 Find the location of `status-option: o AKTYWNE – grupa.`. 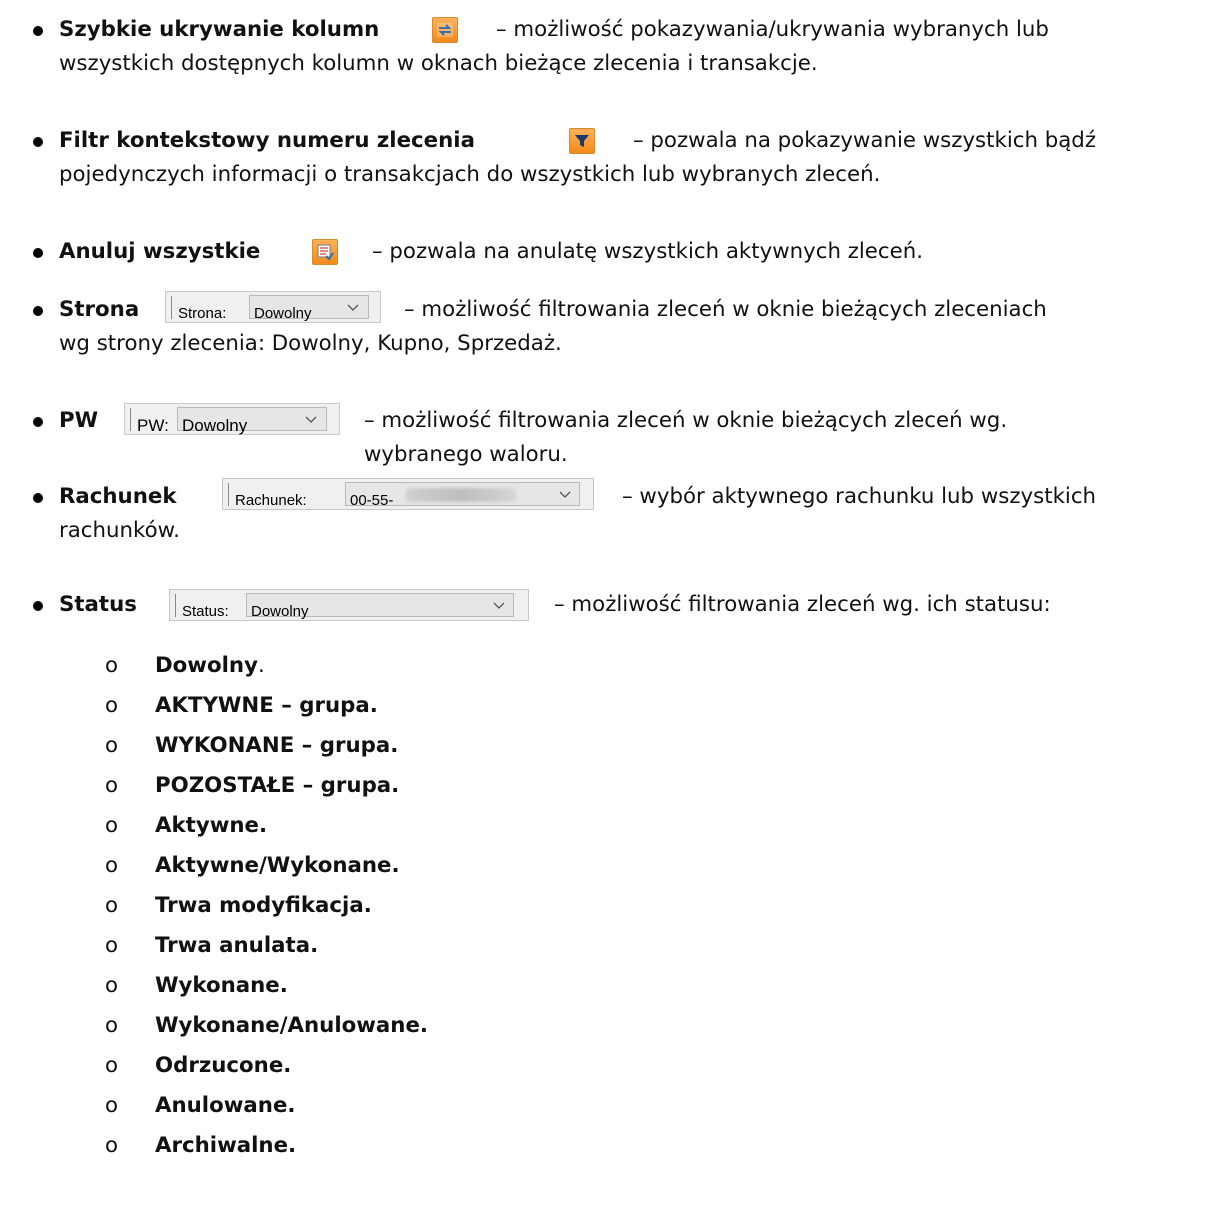

status-option: o AKTYWNE – grupa. is located at coordinates (241, 705).